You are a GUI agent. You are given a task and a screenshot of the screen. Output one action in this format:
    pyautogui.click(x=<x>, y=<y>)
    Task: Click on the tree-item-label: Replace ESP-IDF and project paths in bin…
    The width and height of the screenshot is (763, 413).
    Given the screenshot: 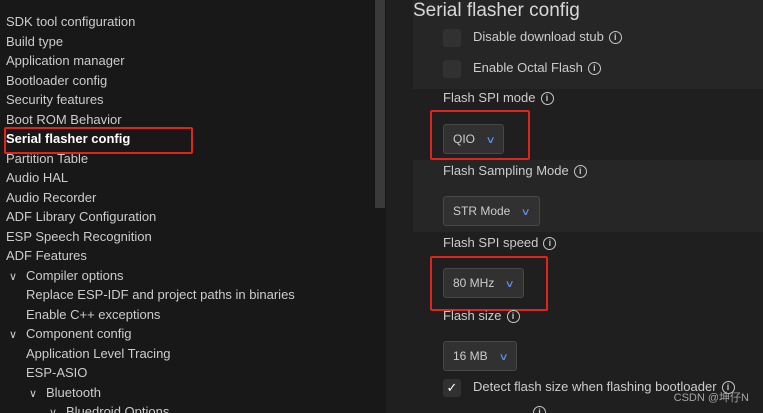 What is the action you would take?
    pyautogui.click(x=160, y=294)
    